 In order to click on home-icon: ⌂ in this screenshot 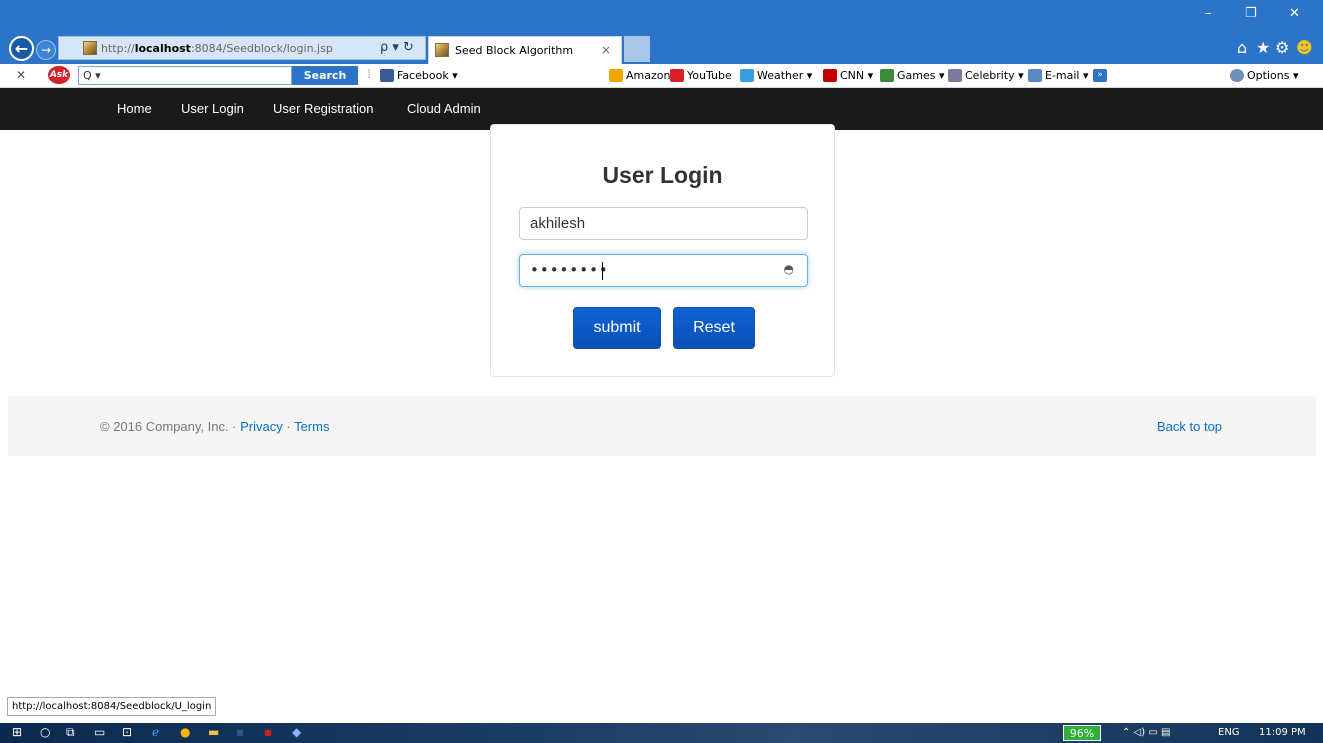, I will do `click(1242, 47)`.